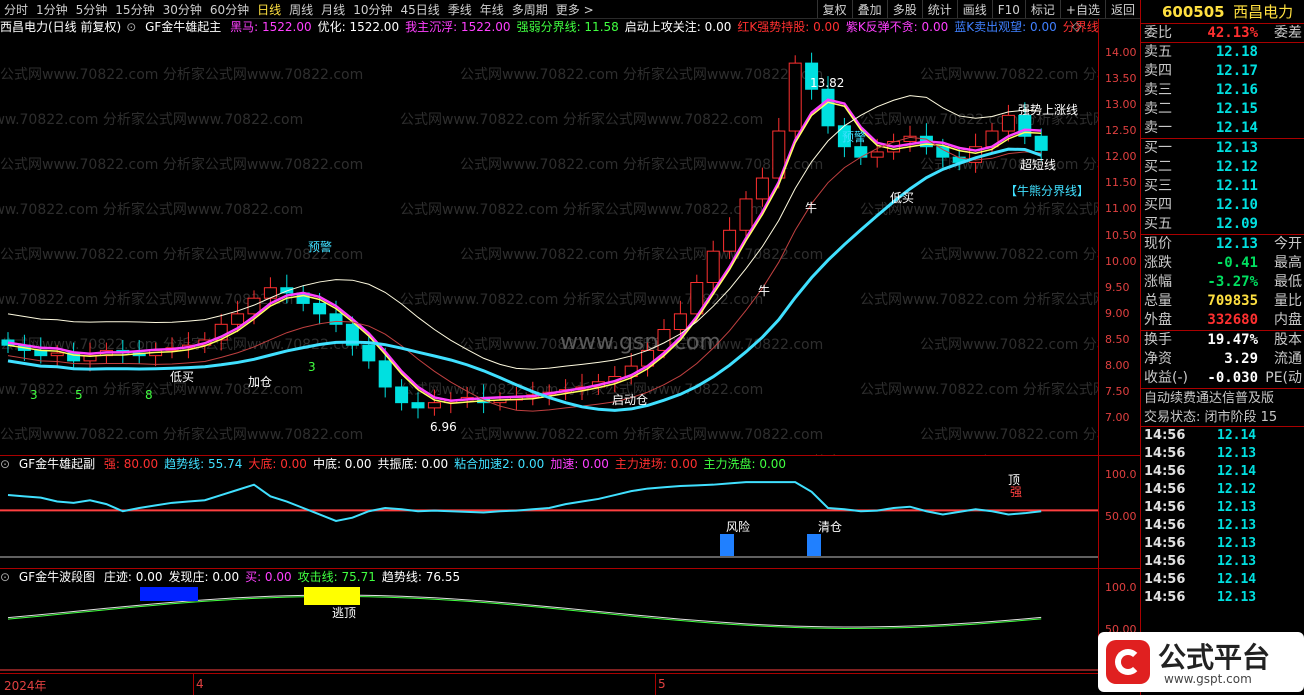  Describe the element at coordinates (134, 9) in the screenshot. I see `period-tab-3: 15分钟` at that location.